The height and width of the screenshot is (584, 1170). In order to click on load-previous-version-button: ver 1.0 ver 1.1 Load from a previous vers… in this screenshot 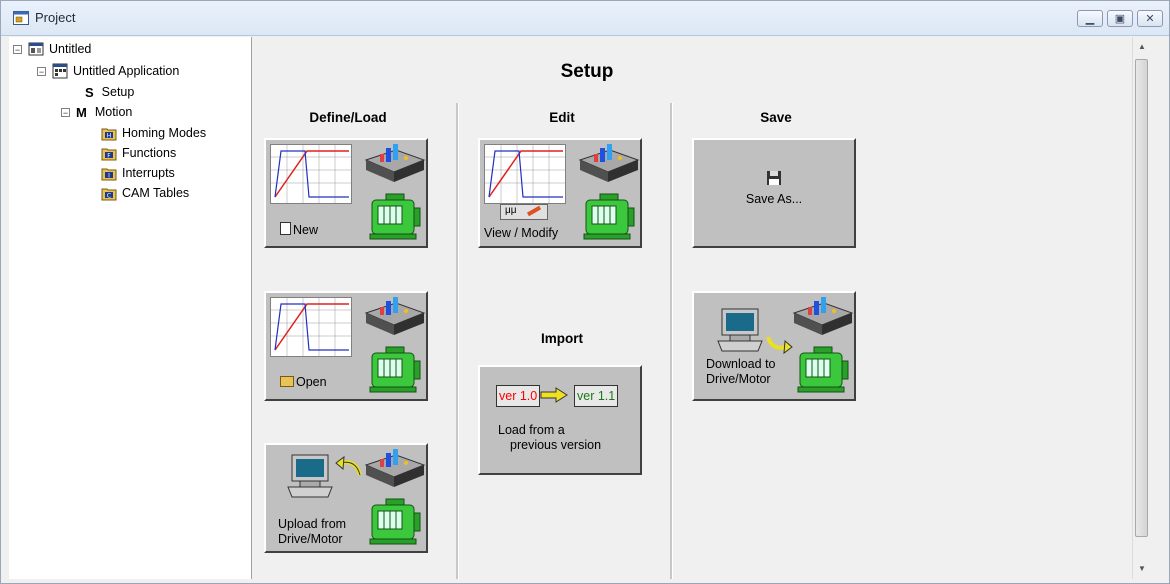, I will do `click(560, 420)`.